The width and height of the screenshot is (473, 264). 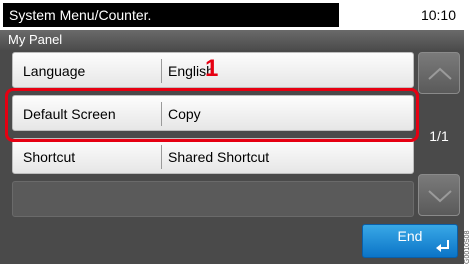 What do you see at coordinates (49, 157) in the screenshot?
I see `list-item-label: Shortcut` at bounding box center [49, 157].